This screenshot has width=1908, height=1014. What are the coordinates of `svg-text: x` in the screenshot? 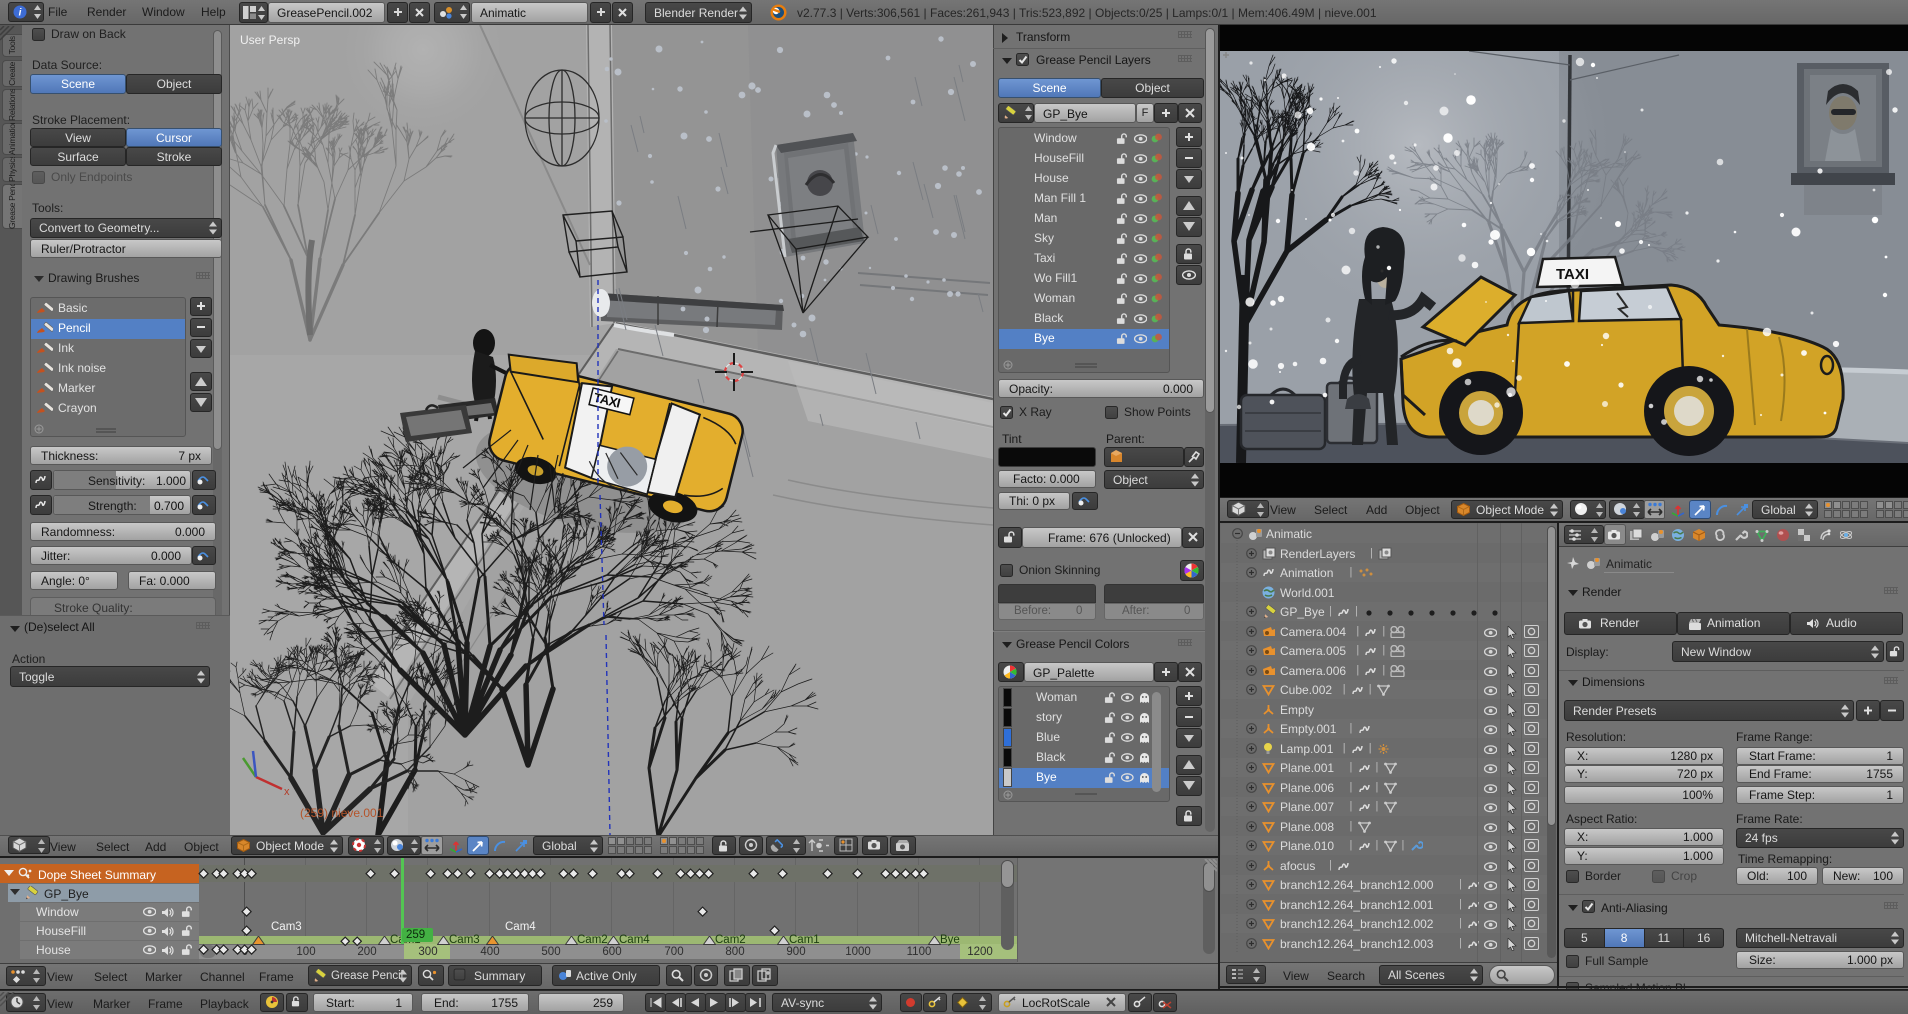 It's located at (287, 792).